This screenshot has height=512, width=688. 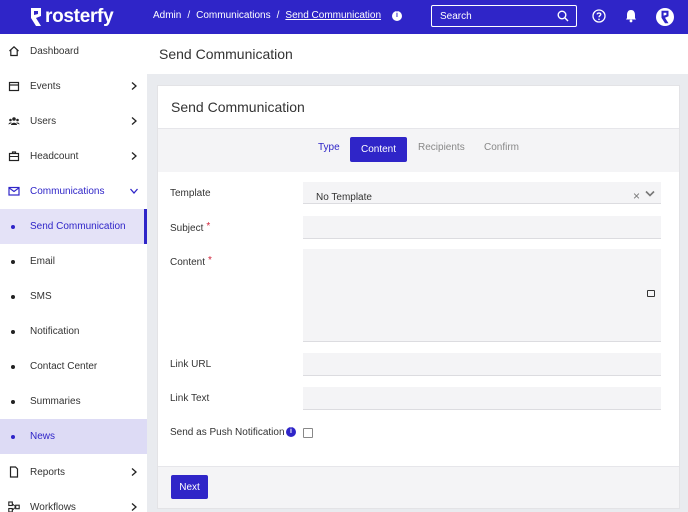 What do you see at coordinates (482, 398) in the screenshot?
I see `link-text-input` at bounding box center [482, 398].